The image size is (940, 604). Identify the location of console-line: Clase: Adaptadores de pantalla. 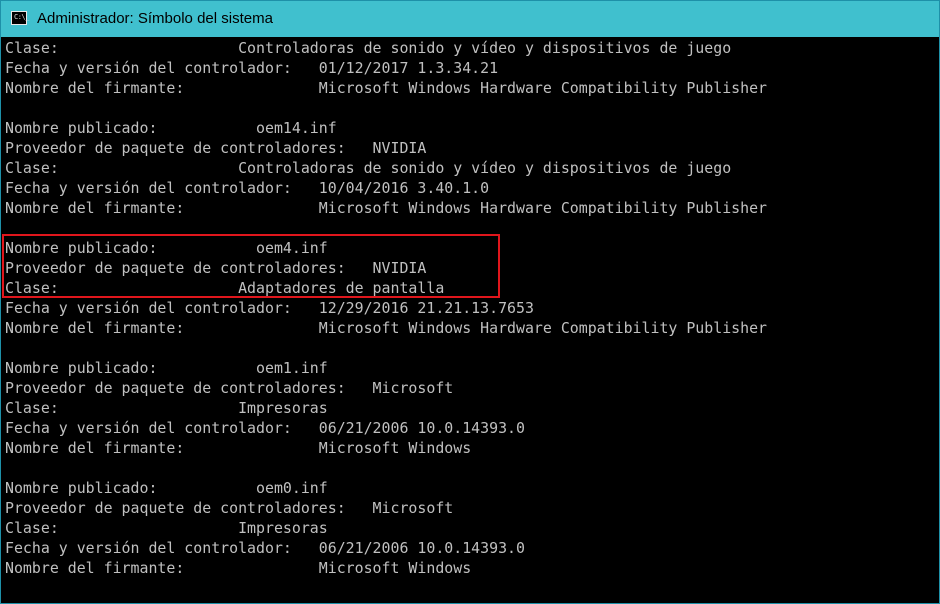
(225, 288).